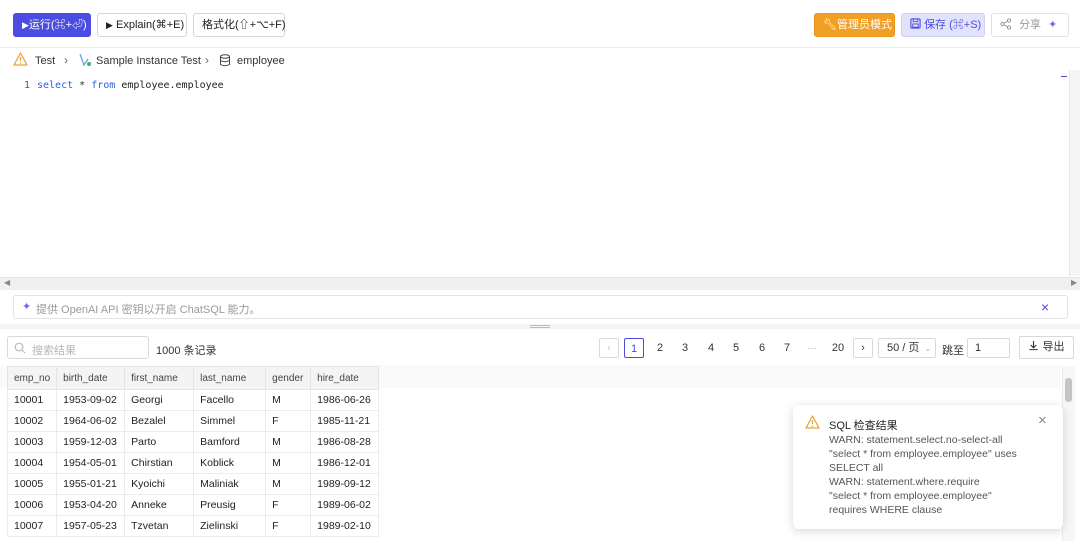 The height and width of the screenshot is (544, 1080). Describe the element at coordinates (736, 348) in the screenshot. I see `page-5: 5` at that location.